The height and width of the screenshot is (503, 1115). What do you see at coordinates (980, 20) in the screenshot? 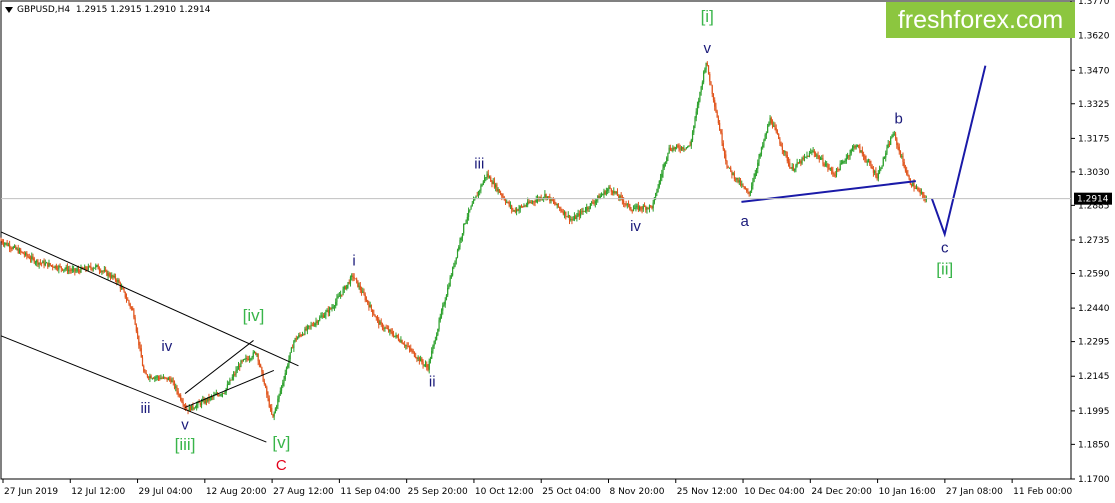
I see `freshforex-logo: freshforex.com` at bounding box center [980, 20].